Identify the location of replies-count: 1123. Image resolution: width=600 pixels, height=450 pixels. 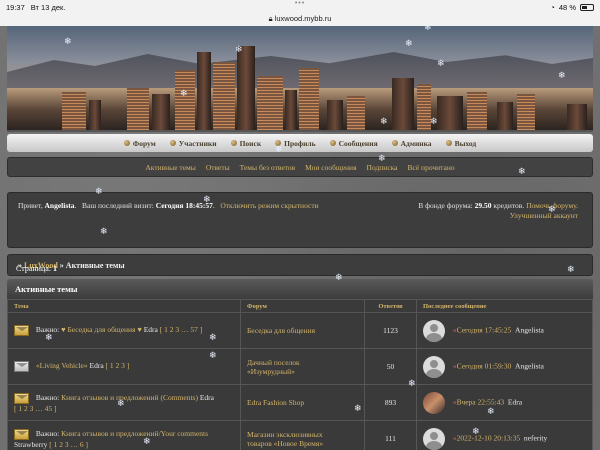
(390, 330).